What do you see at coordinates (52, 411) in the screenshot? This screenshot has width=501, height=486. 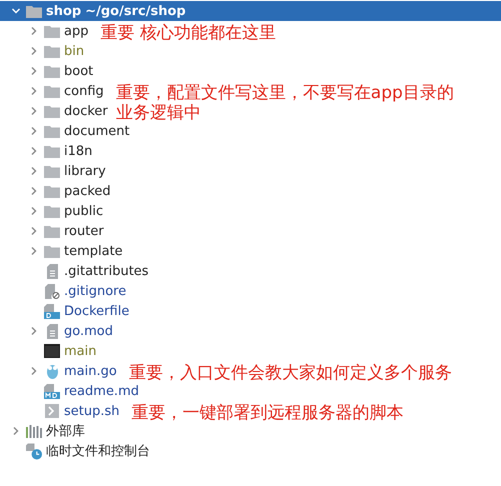 I see `script-file-icon` at bounding box center [52, 411].